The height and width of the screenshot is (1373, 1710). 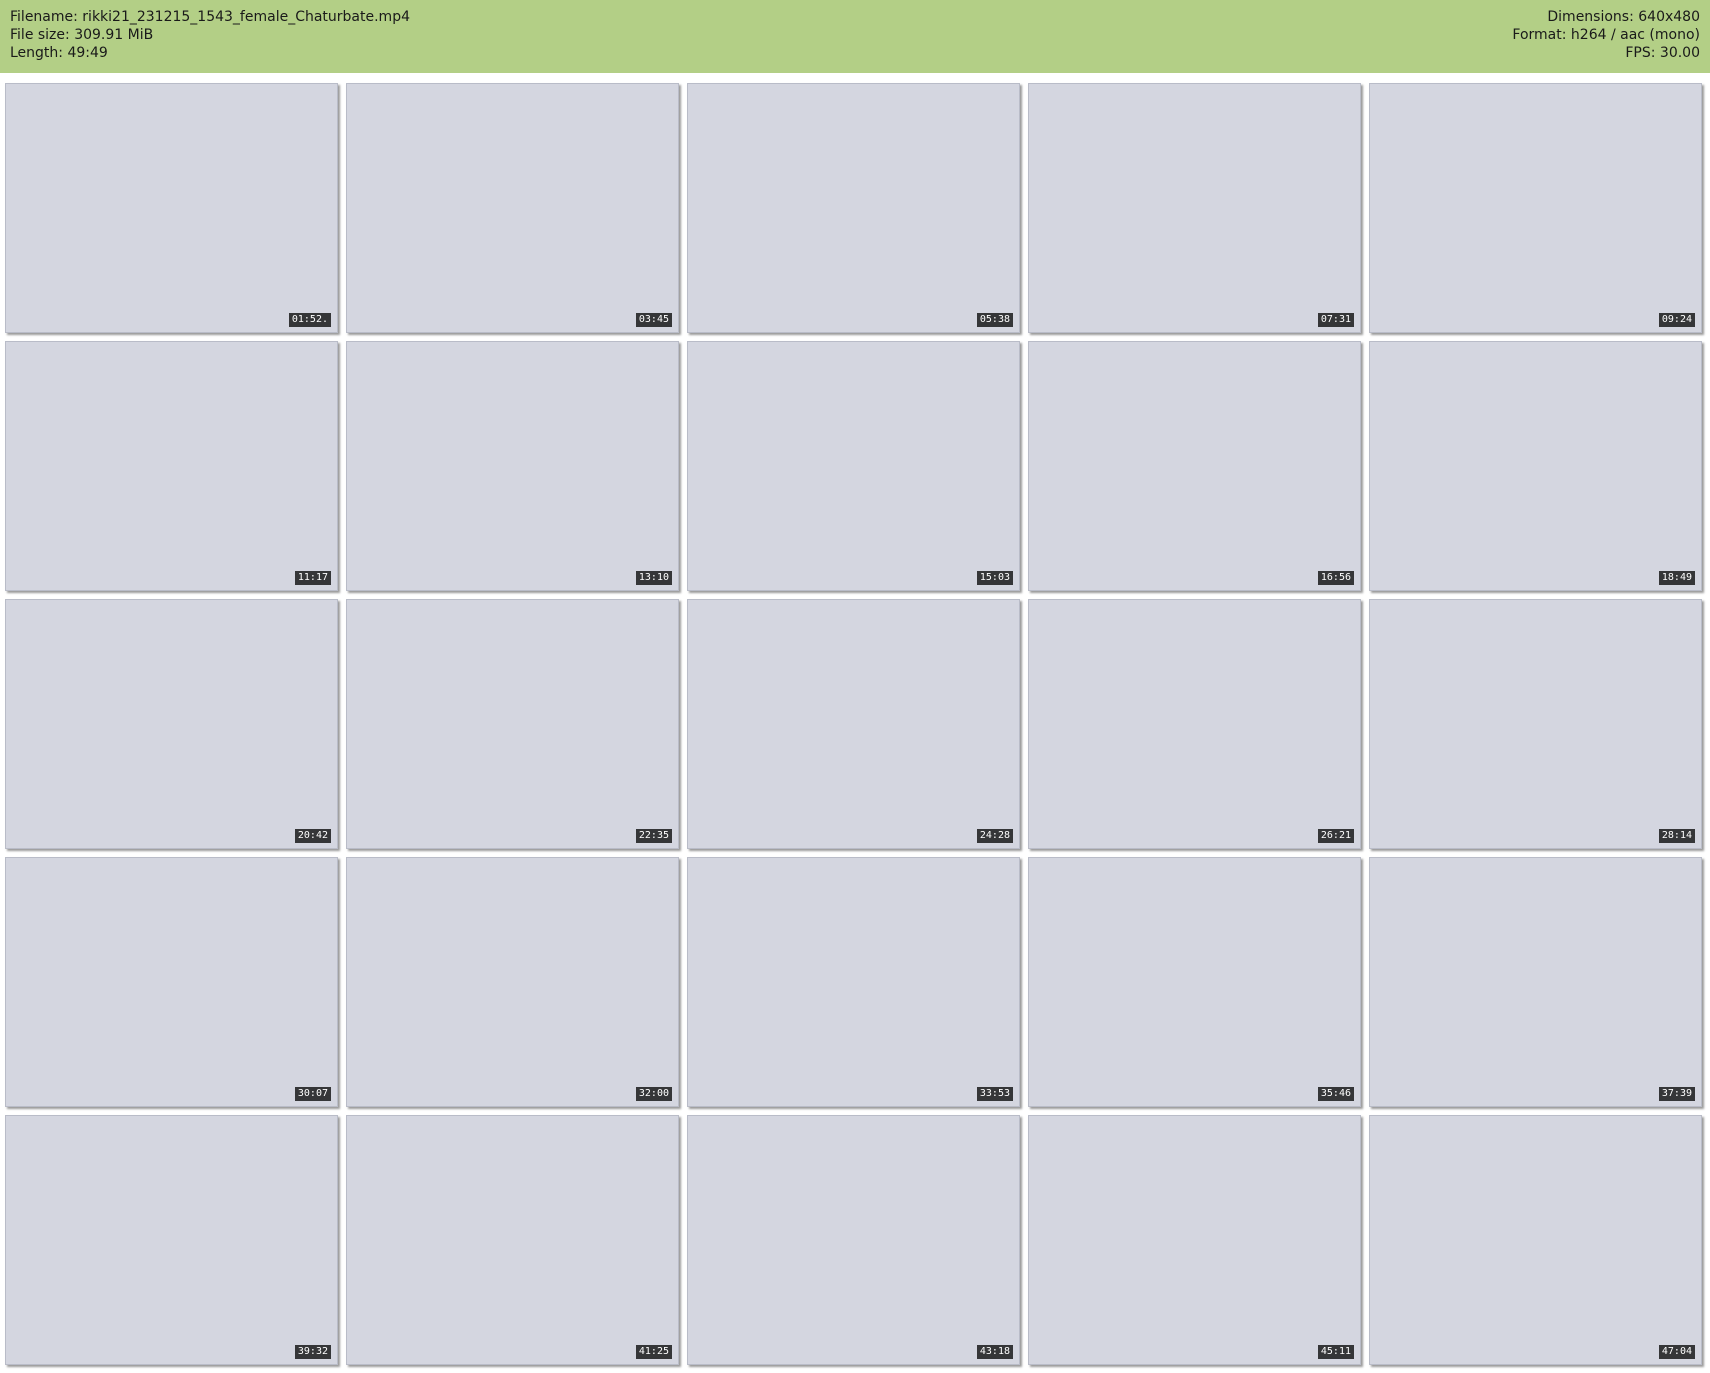 What do you see at coordinates (312, 1094) in the screenshot?
I see `timestamp-label: 30:07` at bounding box center [312, 1094].